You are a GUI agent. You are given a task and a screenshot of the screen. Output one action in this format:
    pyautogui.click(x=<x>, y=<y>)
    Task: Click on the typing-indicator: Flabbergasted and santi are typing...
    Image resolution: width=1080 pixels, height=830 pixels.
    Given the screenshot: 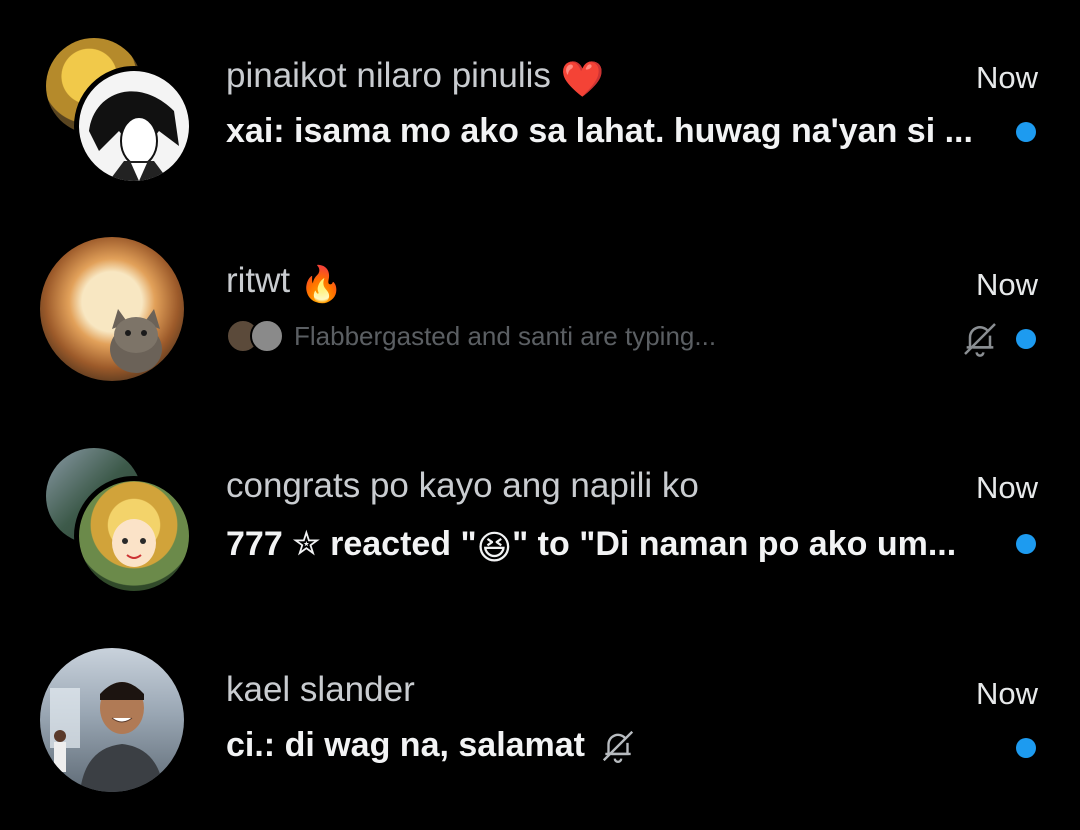 What is the action you would take?
    pyautogui.click(x=471, y=336)
    